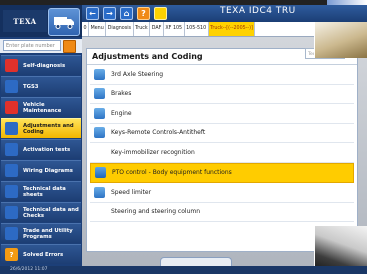  What do you see at coordinates (258, 11) in the screenshot?
I see `app-title: TEXA IDC4 TRU` at bounding box center [258, 11].